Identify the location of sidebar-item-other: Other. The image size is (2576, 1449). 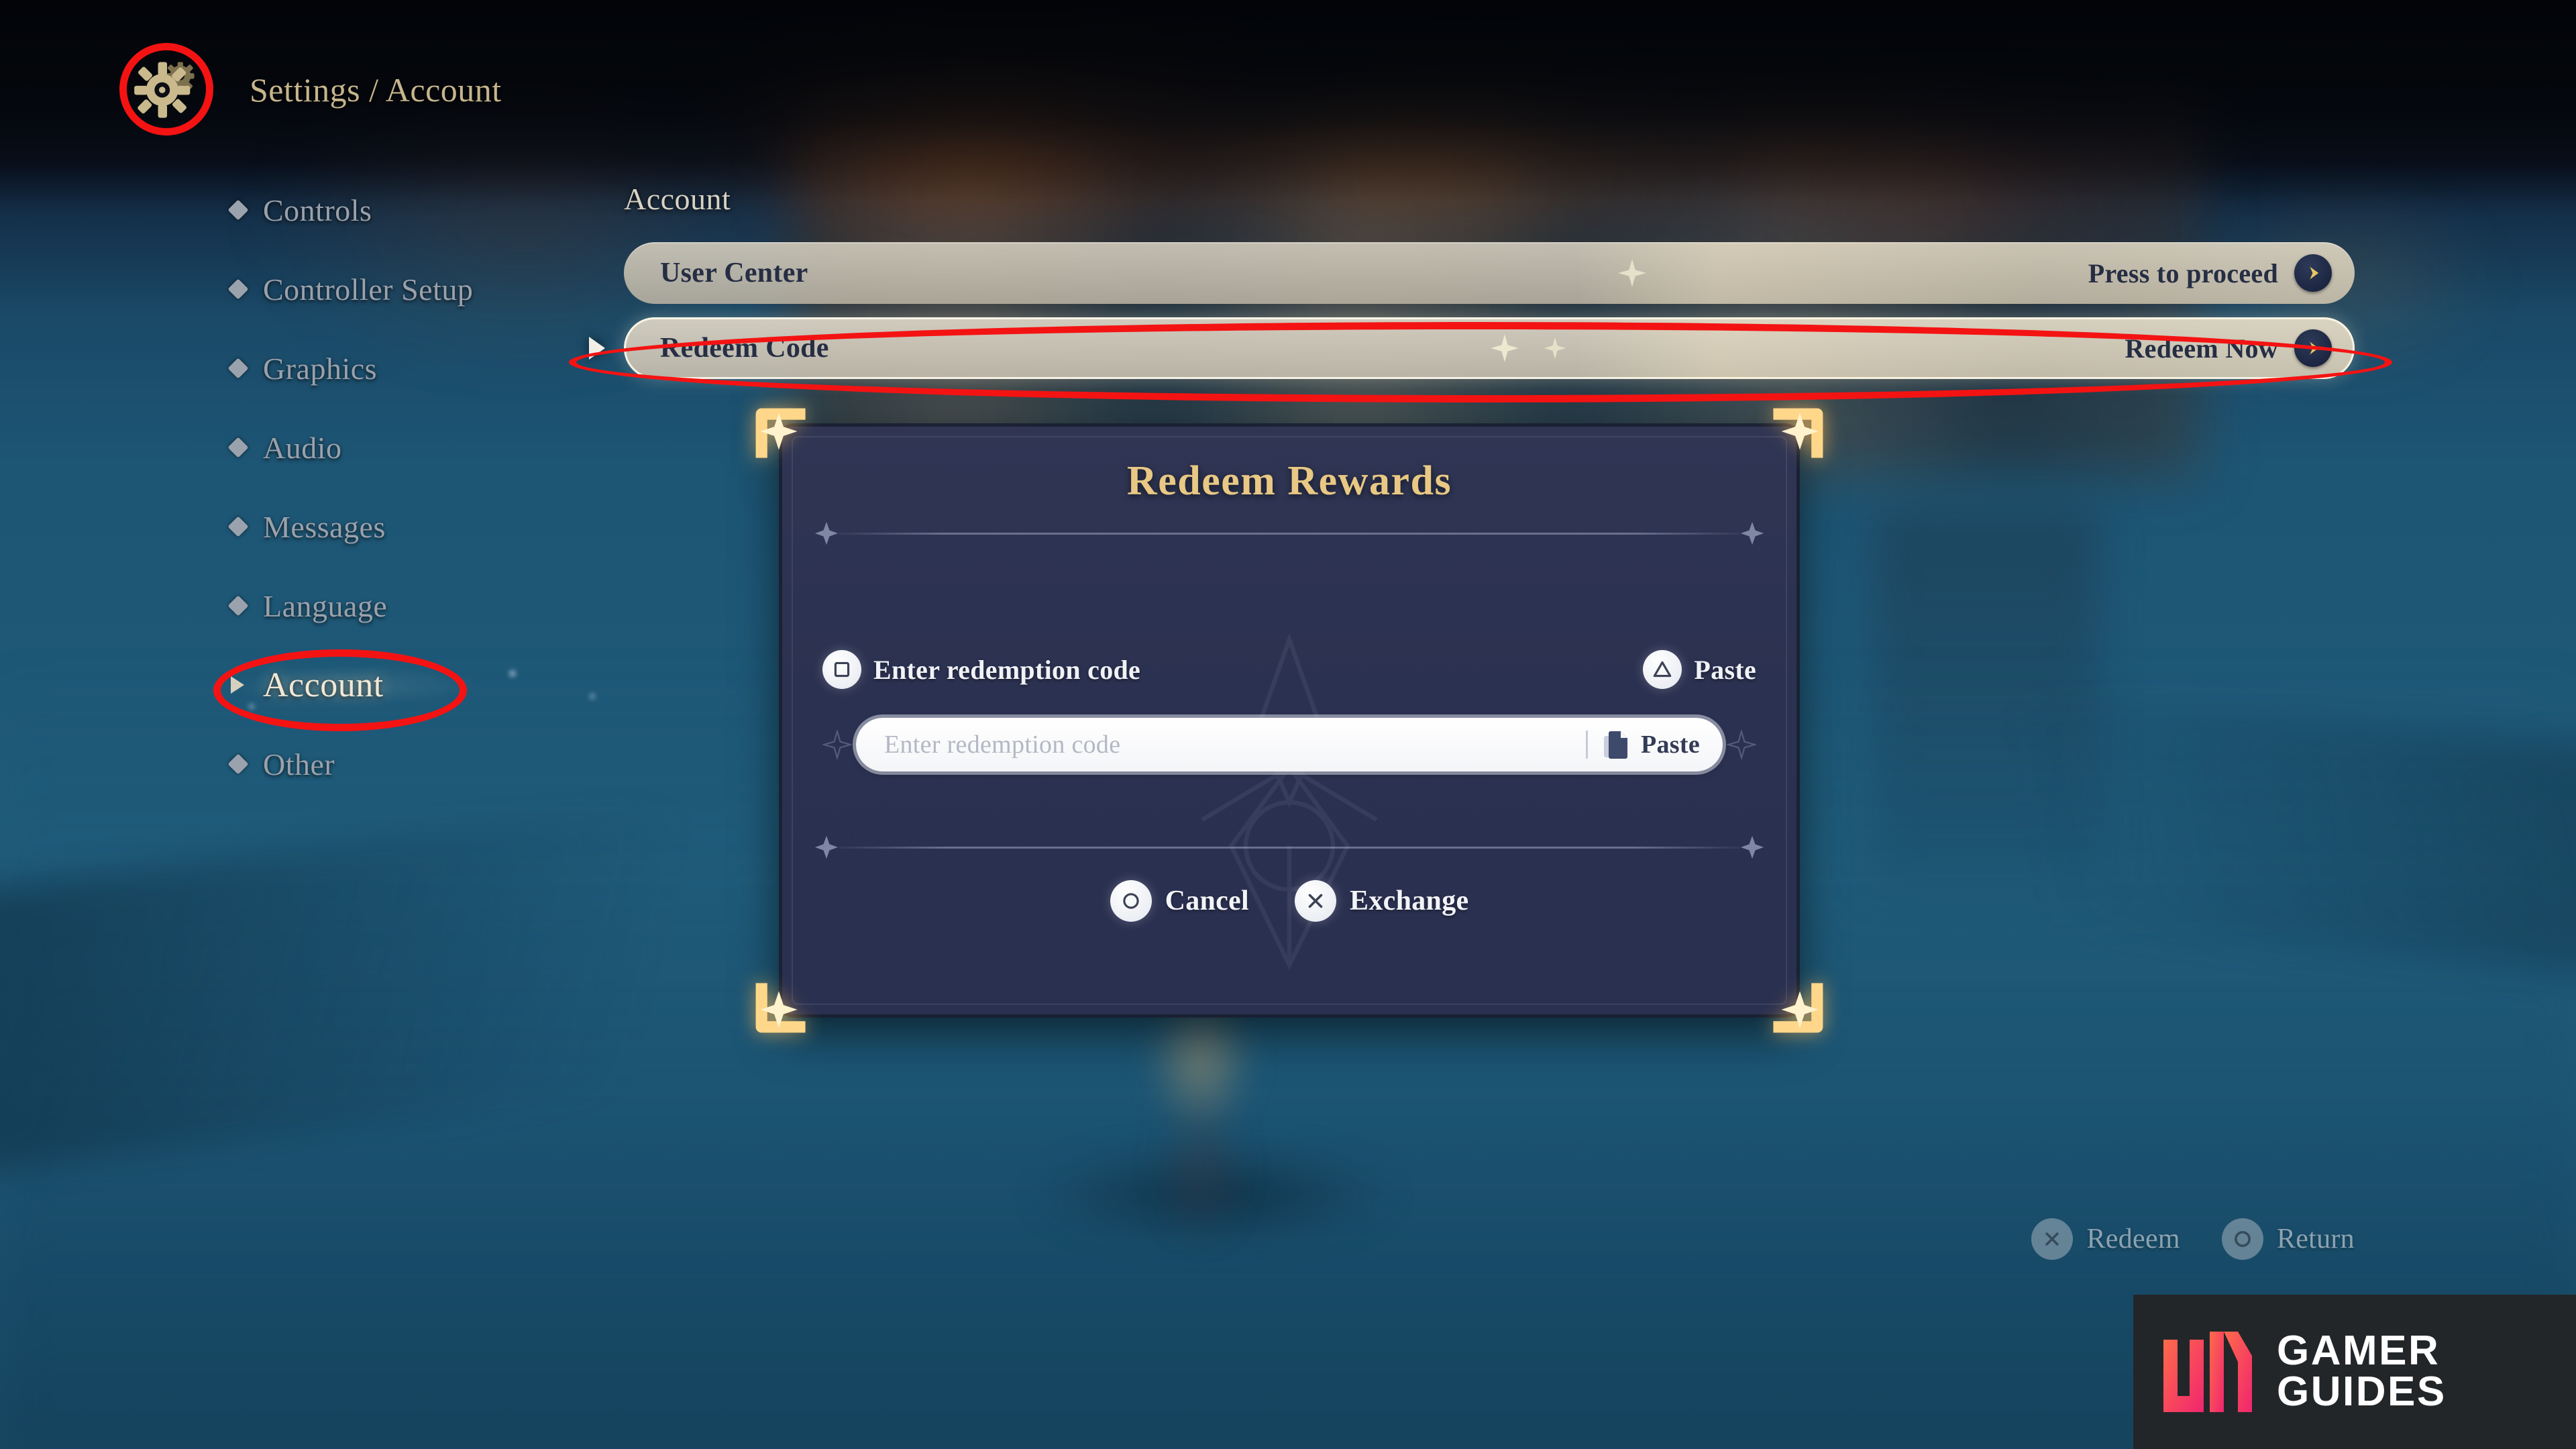
(429, 764).